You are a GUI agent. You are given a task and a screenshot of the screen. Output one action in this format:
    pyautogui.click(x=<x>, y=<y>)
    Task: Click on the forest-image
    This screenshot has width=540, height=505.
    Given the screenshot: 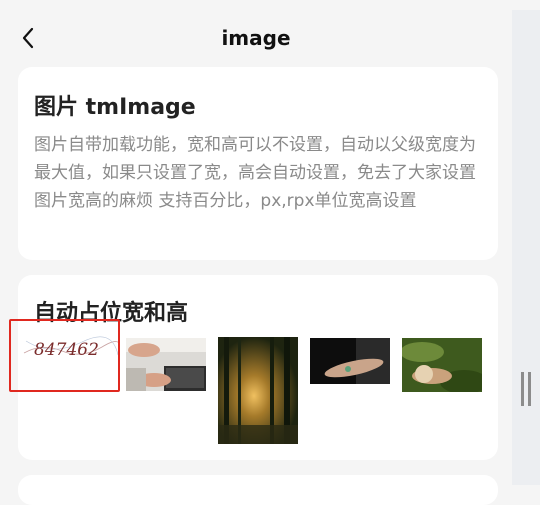 What is the action you would take?
    pyautogui.click(x=258, y=390)
    